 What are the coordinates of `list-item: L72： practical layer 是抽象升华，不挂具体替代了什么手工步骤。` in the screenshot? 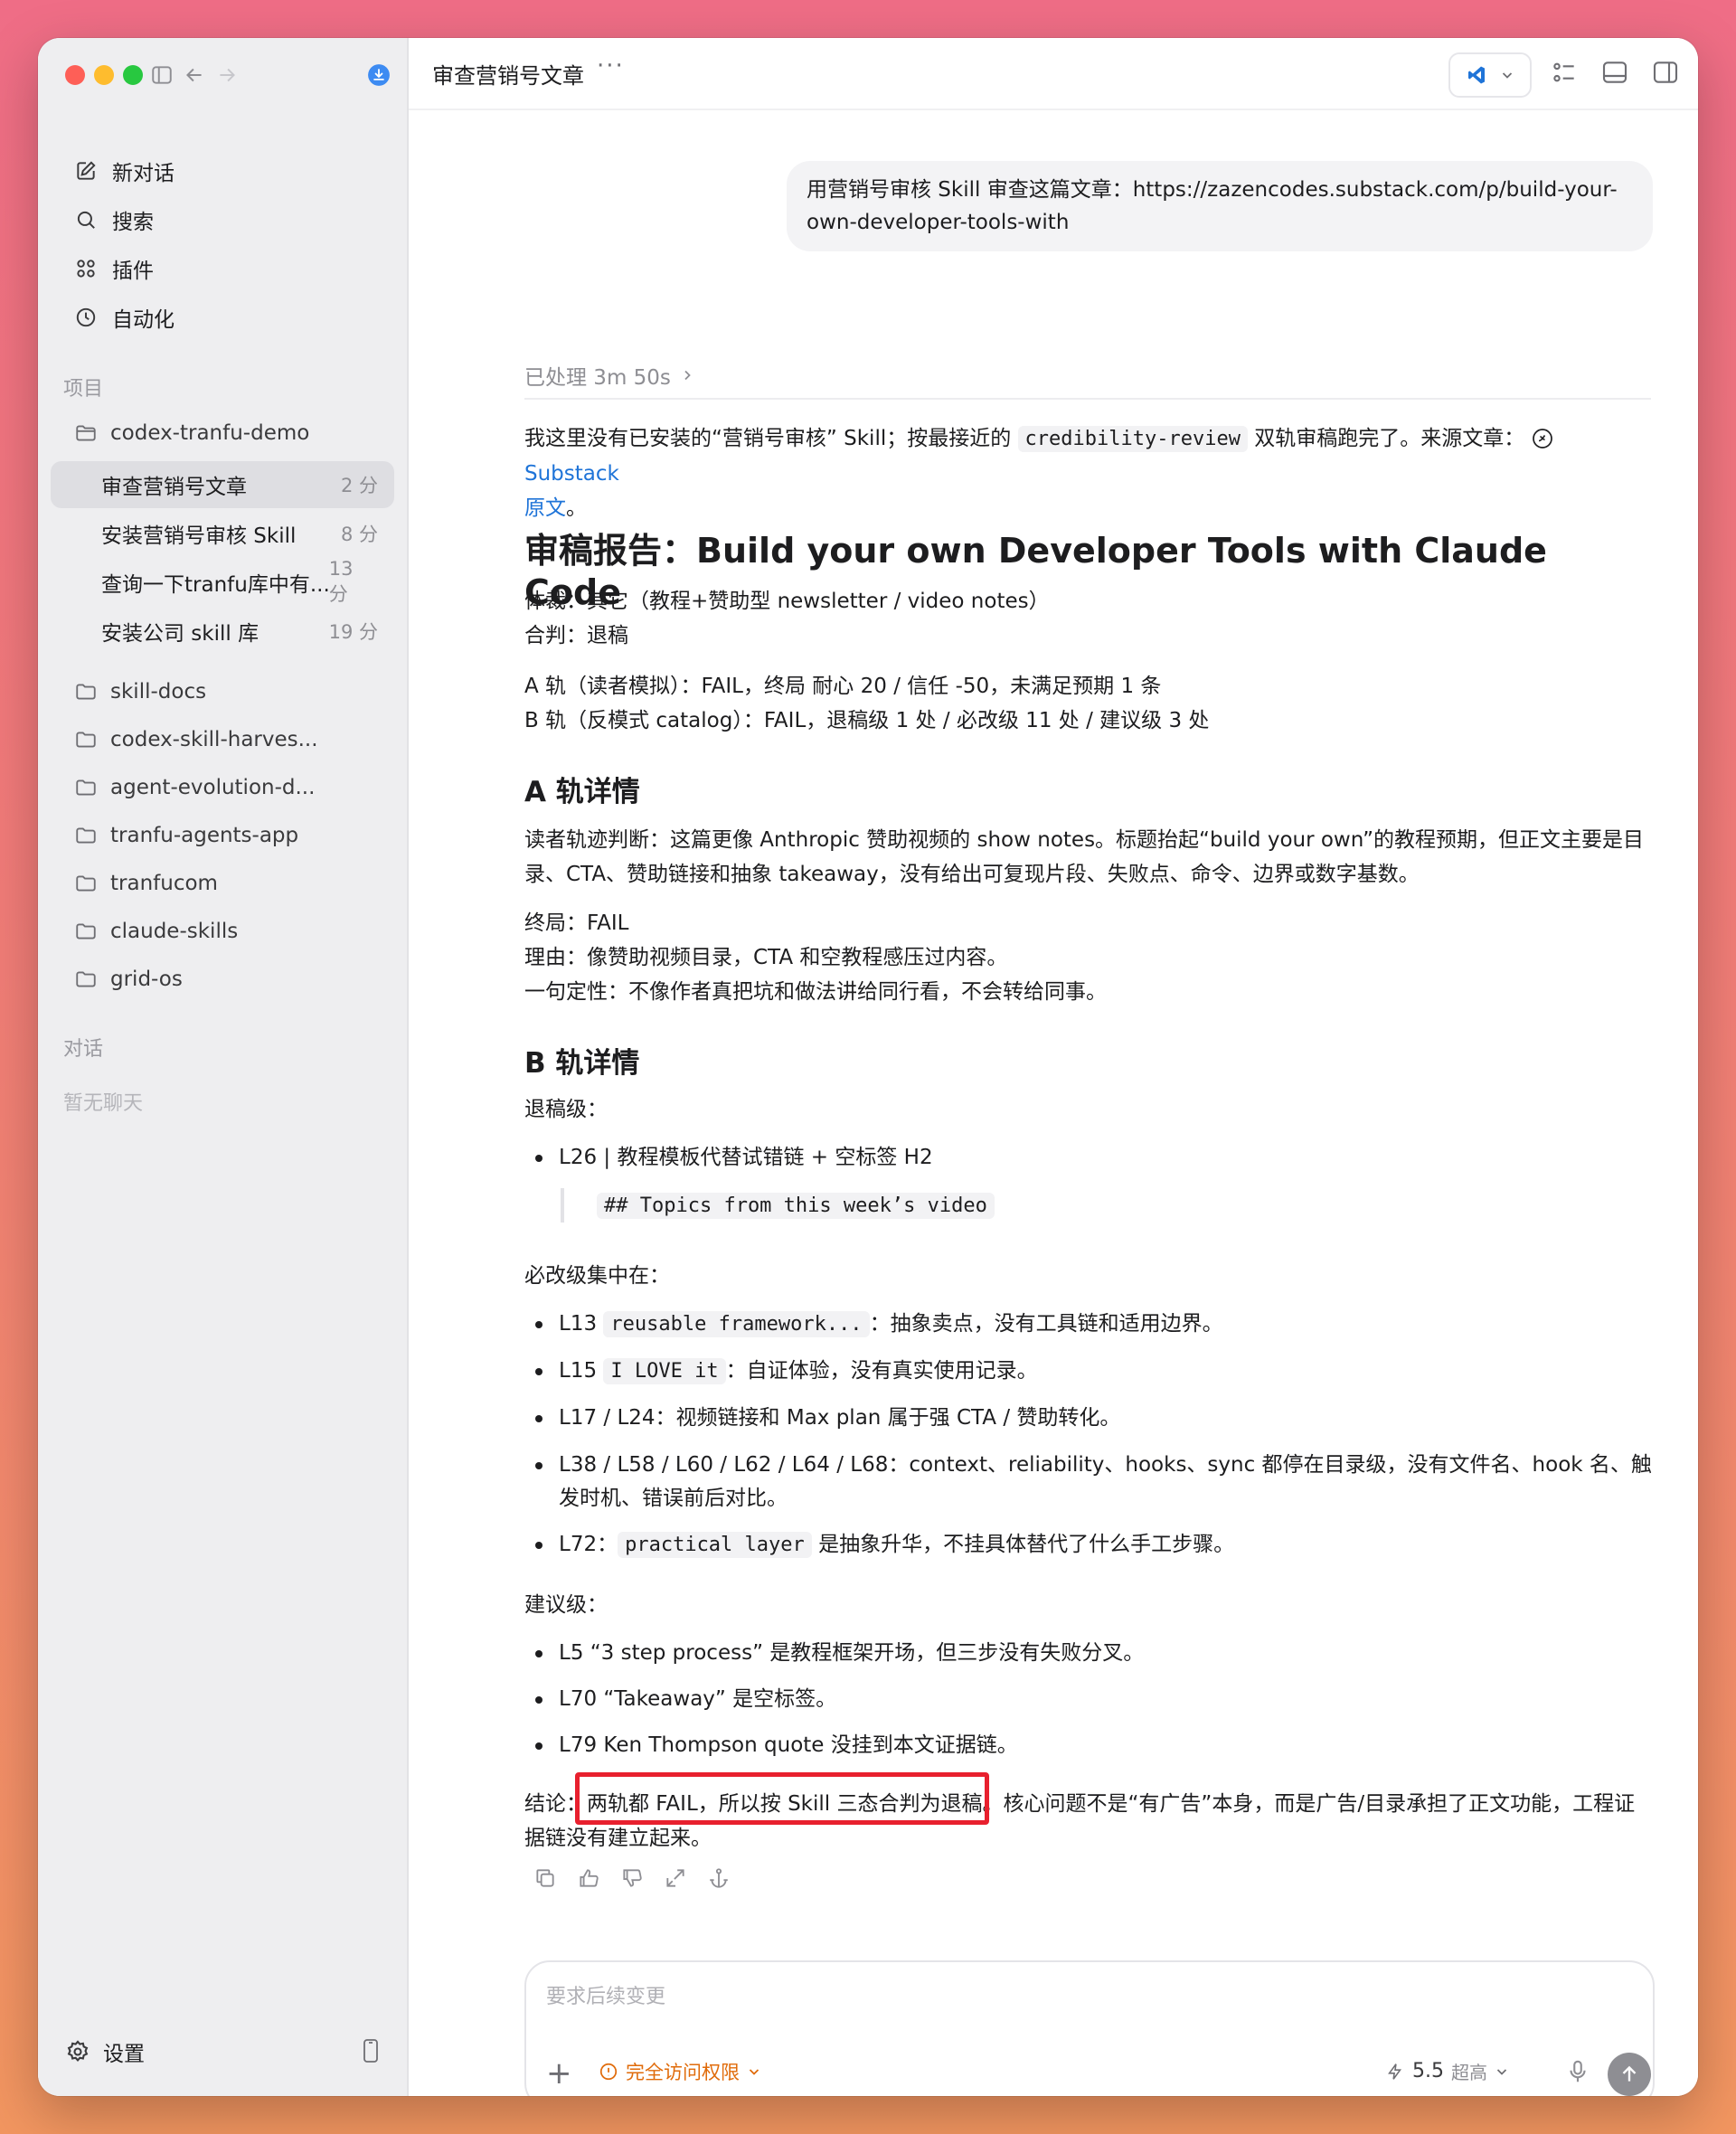 It's located at (1089, 1545).